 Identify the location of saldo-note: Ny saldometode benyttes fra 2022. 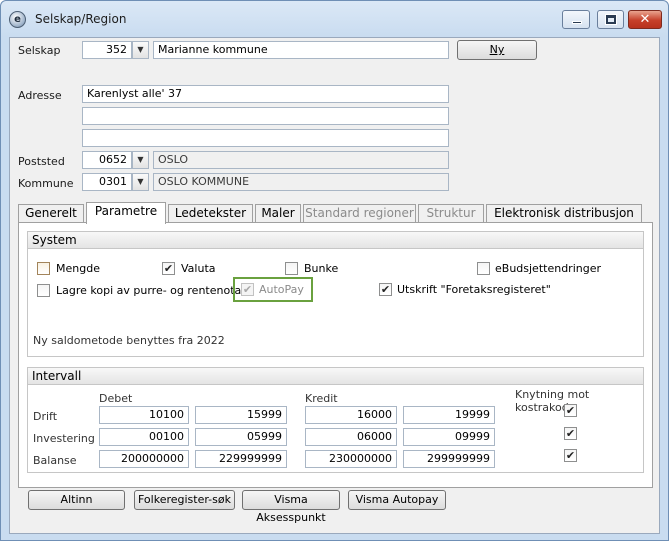
(129, 340).